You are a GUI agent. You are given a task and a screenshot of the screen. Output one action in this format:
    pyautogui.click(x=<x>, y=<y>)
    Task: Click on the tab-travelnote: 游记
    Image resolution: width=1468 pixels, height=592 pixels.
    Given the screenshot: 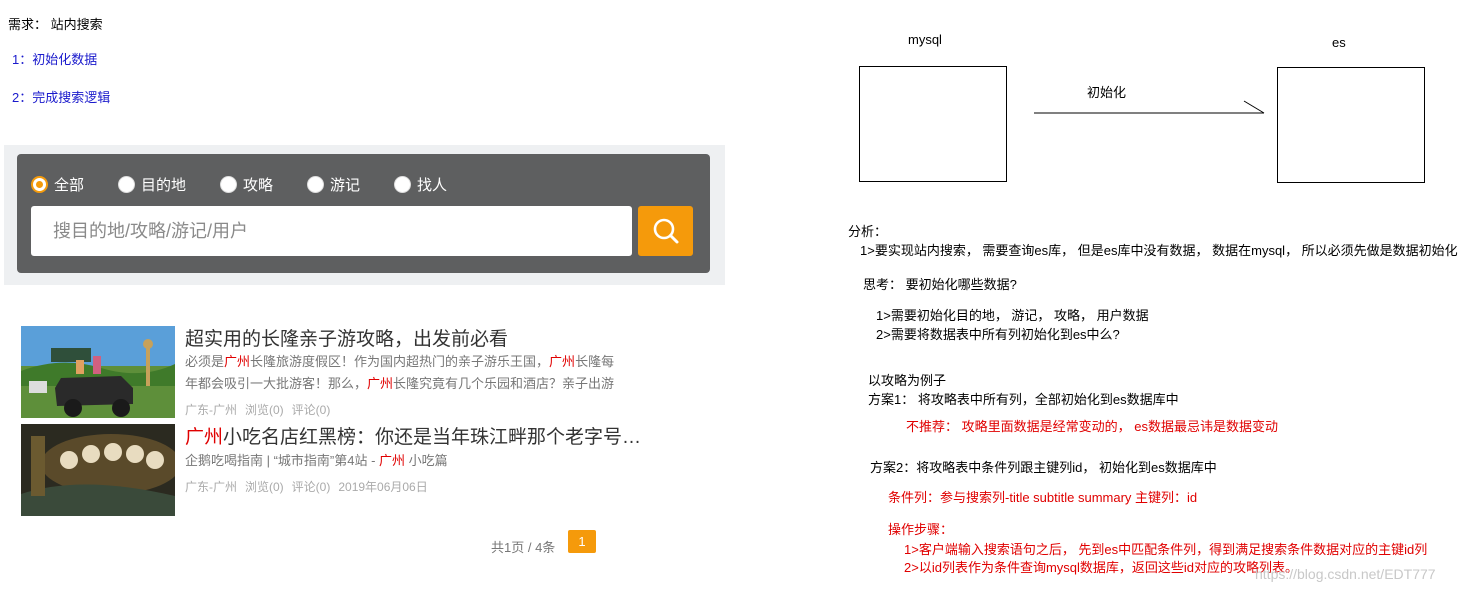 What is the action you would take?
    pyautogui.click(x=333, y=184)
    